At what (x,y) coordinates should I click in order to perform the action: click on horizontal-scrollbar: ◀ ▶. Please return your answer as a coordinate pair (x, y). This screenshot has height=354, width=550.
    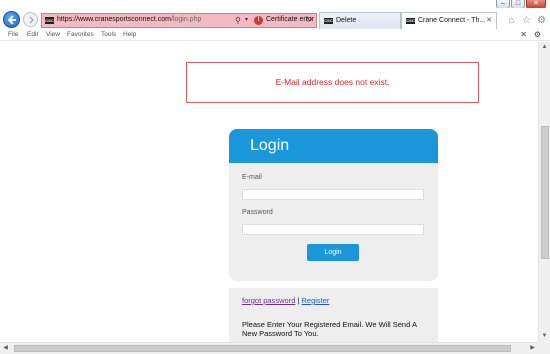
    Looking at the image, I should click on (269, 348).